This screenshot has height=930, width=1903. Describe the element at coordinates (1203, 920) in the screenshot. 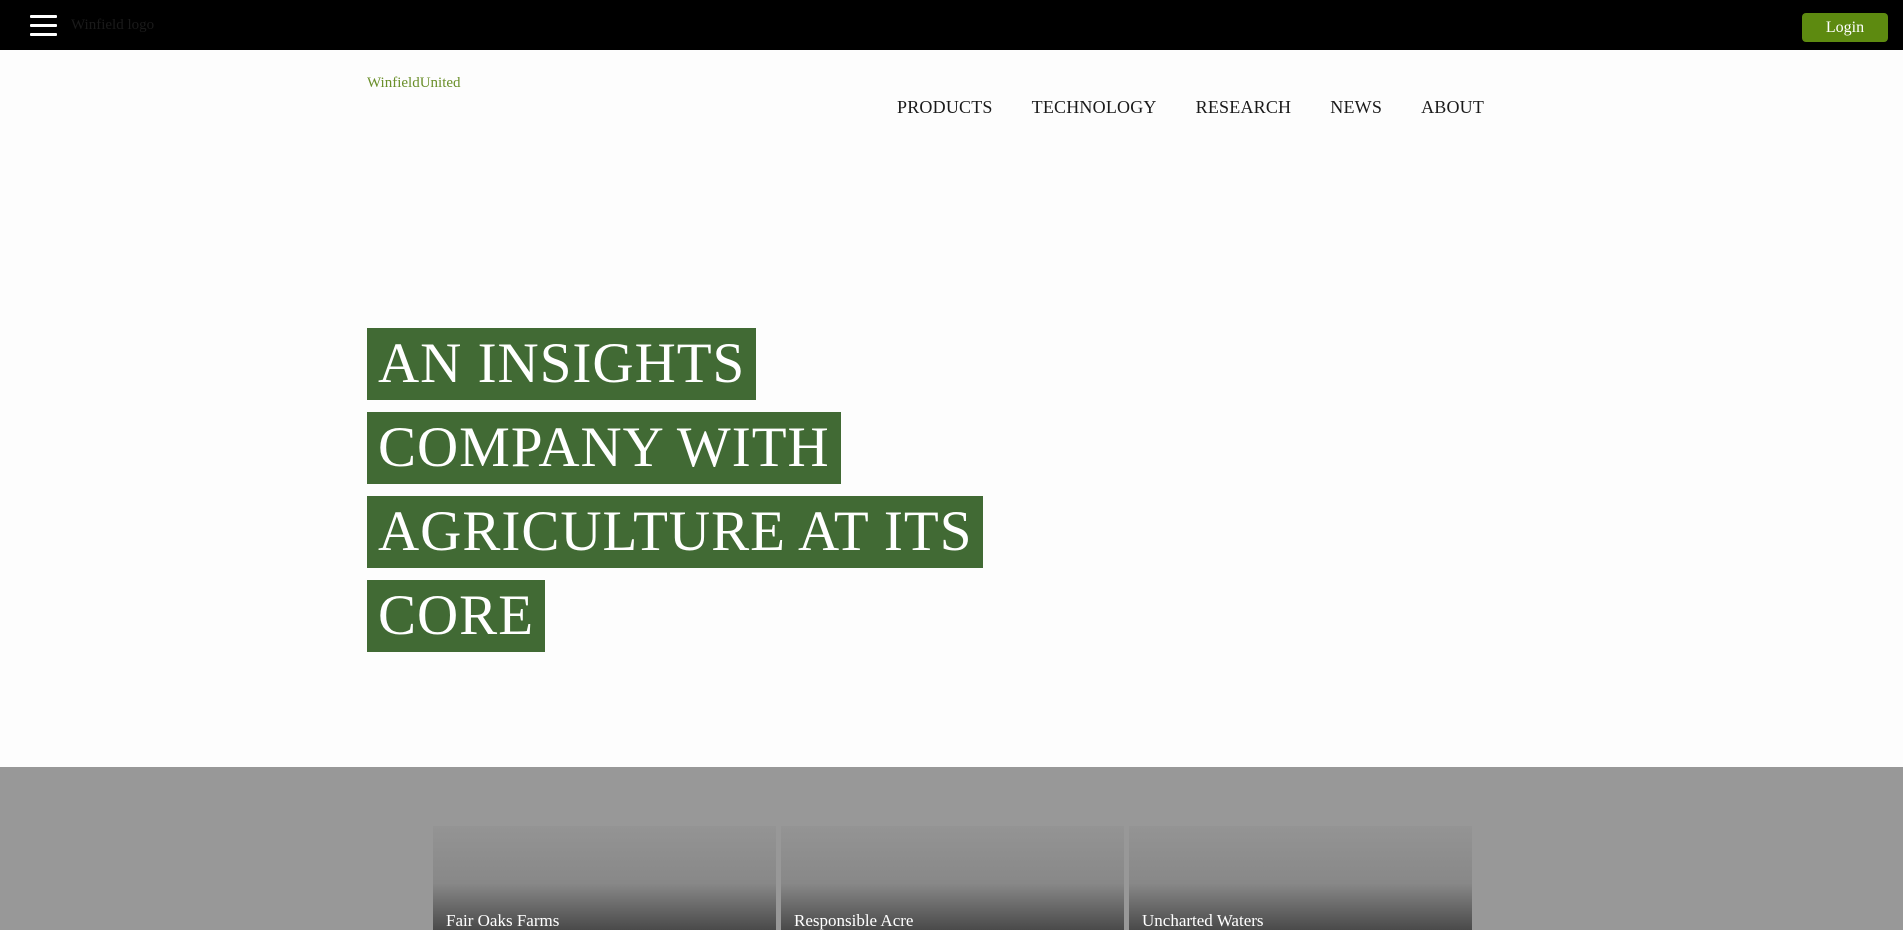

I see `card-title: Uncharted Waters` at that location.